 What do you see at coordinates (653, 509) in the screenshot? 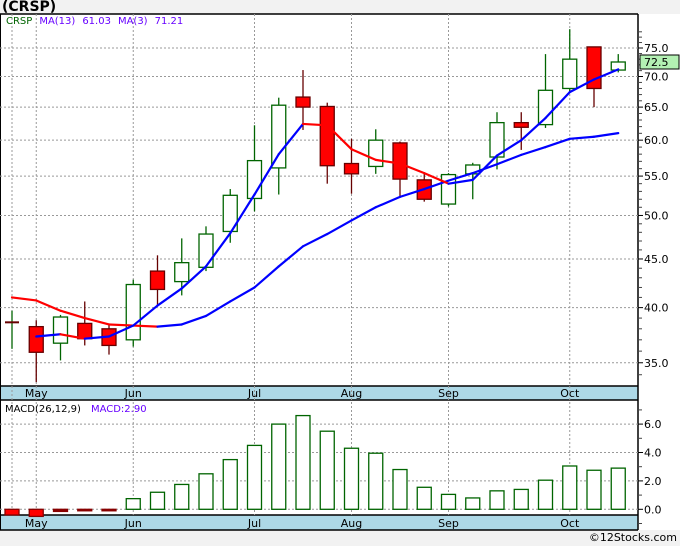
I see `macd-tick-label: 0.0` at bounding box center [653, 509].